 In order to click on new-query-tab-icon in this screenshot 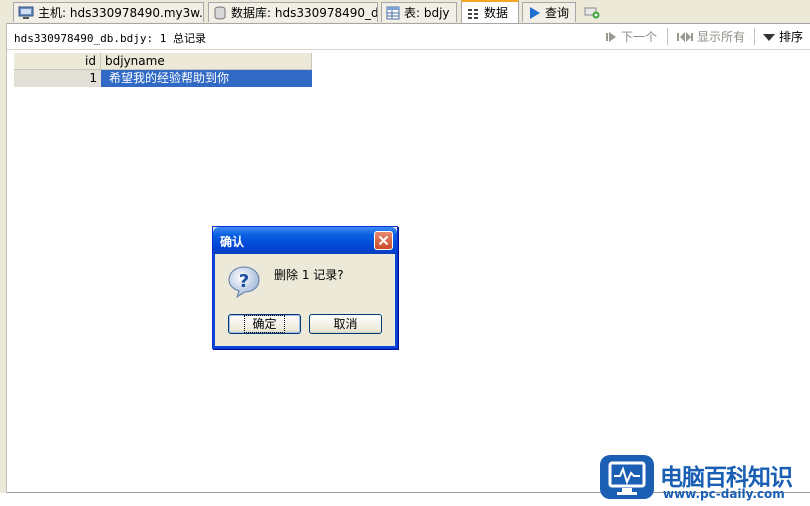, I will do `click(592, 13)`.